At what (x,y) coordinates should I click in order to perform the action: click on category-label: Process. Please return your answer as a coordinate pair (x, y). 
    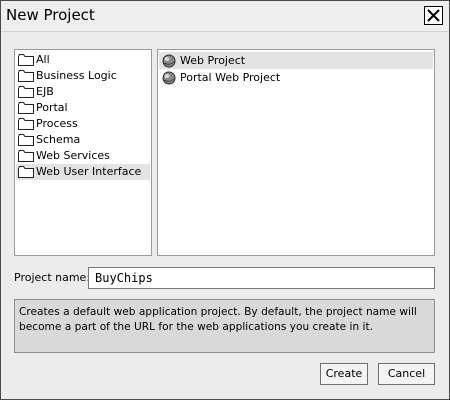
    Looking at the image, I should click on (57, 123).